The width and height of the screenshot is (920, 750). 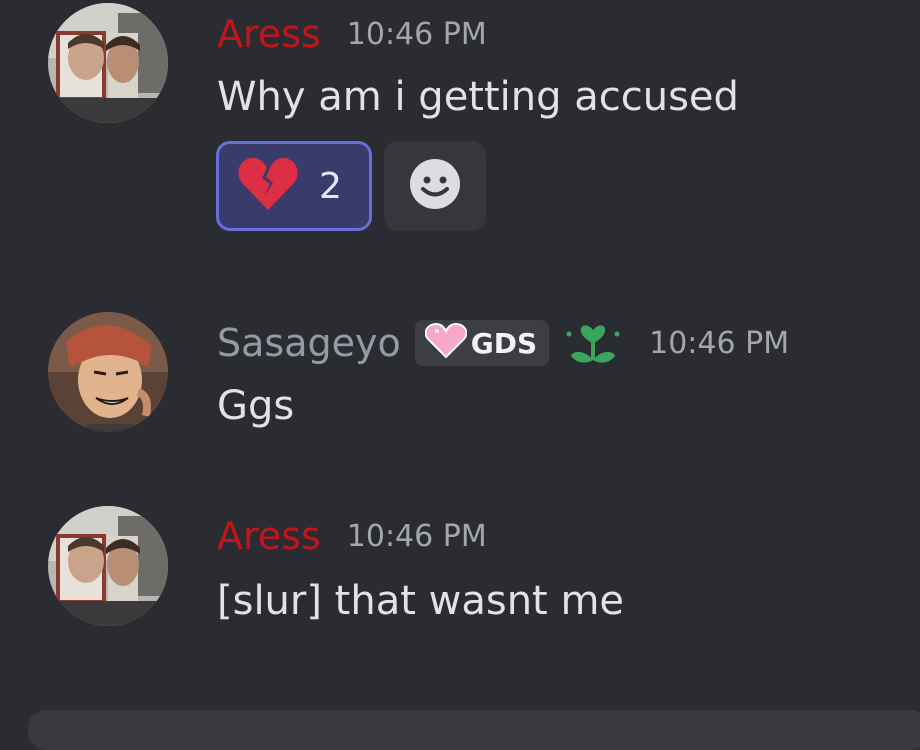 What do you see at coordinates (593, 343) in the screenshot?
I see `green-flower-icon` at bounding box center [593, 343].